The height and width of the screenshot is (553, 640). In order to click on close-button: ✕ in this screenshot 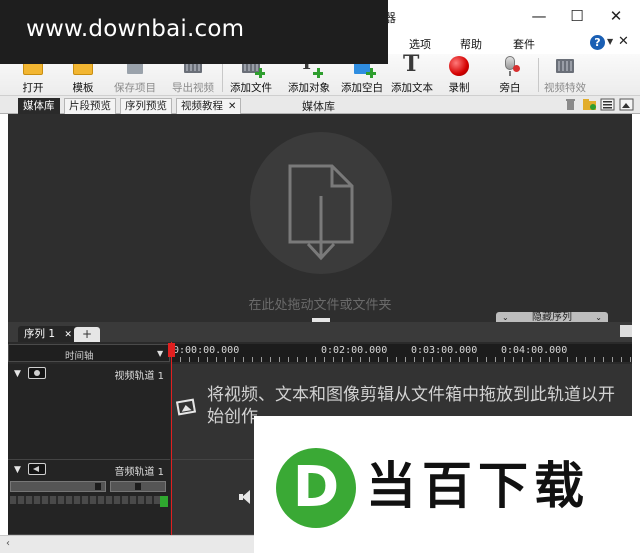, I will do `click(616, 16)`.